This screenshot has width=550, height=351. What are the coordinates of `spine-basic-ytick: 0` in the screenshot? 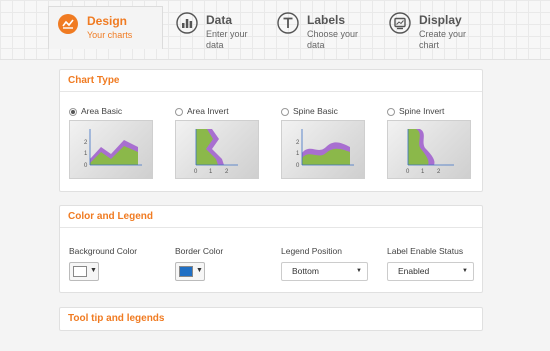 It's located at (298, 166).